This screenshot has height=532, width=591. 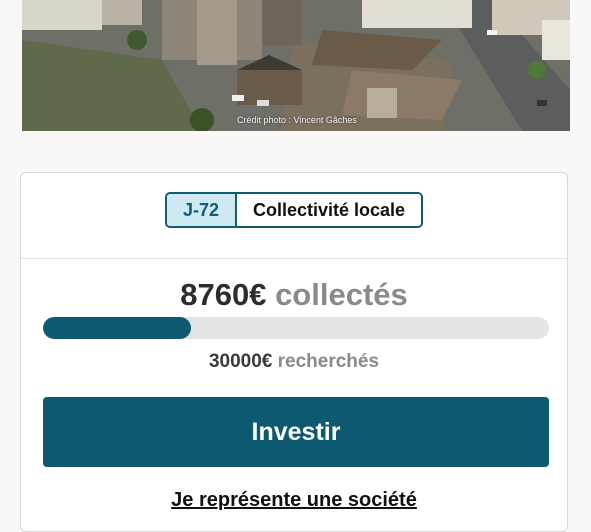 I want to click on sought-amount: 30000€ recherchés, so click(x=294, y=362).